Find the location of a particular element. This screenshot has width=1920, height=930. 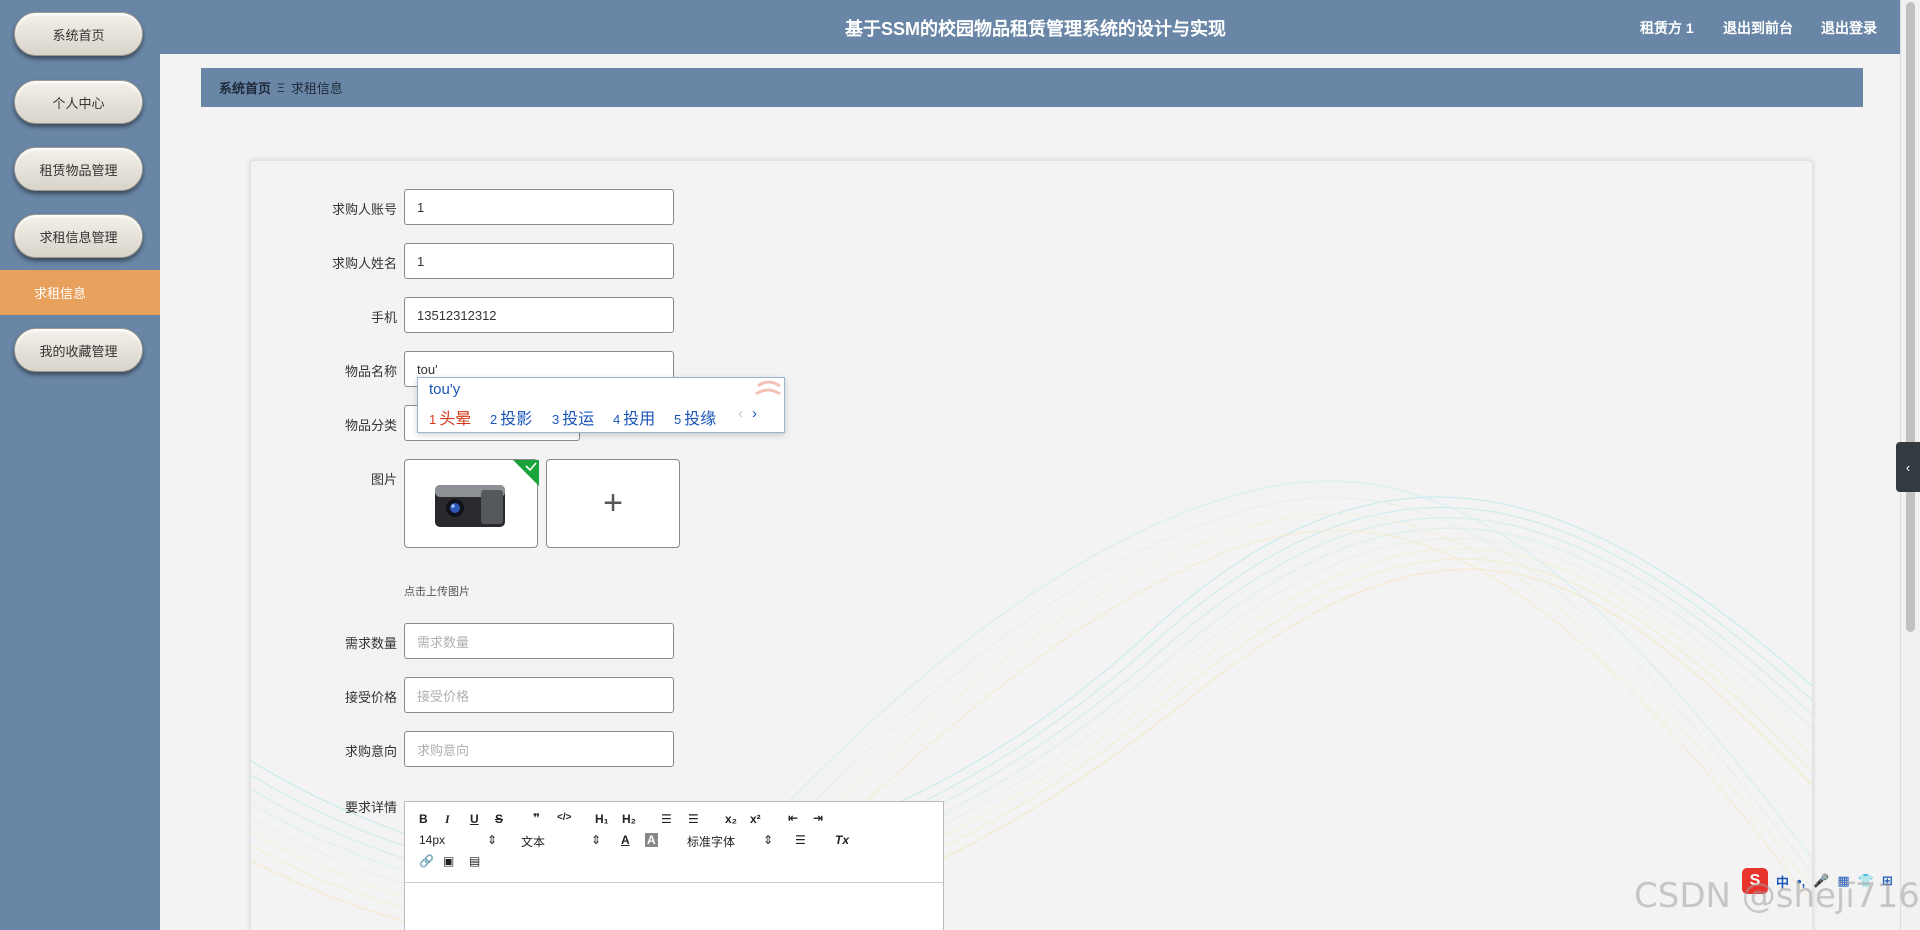

breadcrumb-separator-icon: Ξ is located at coordinates (281, 87).